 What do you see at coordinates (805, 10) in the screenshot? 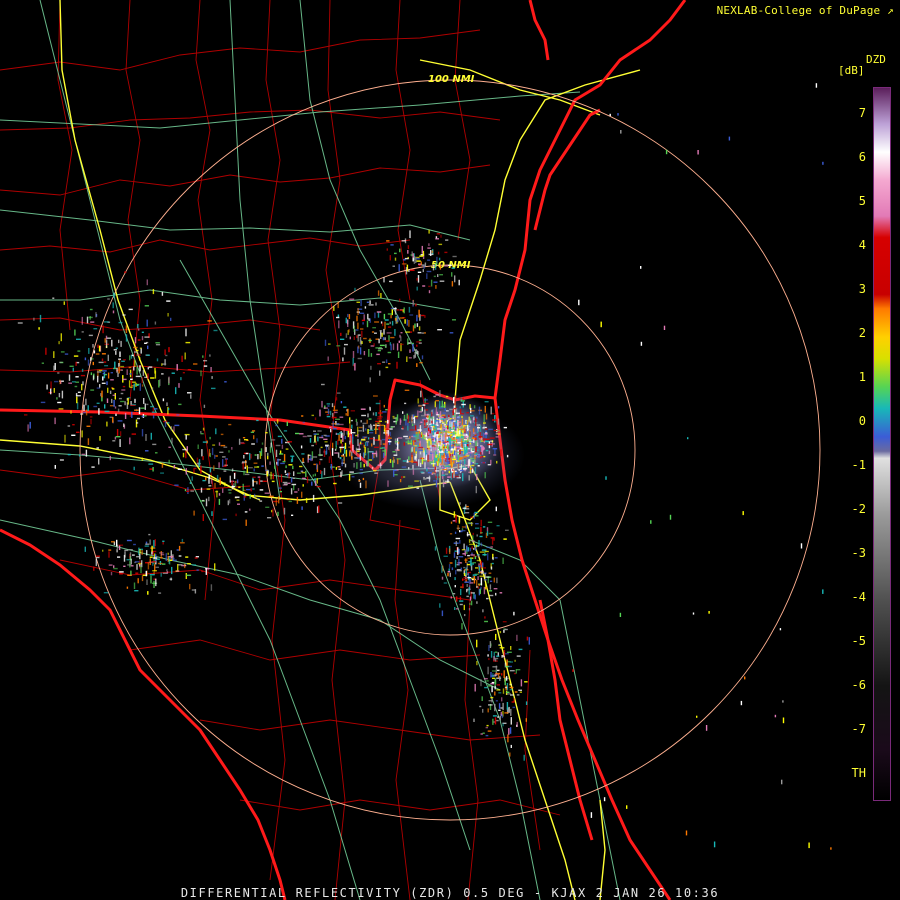
I see `nexlab-credit: NEXLAB-College of DuPage ↗` at bounding box center [805, 10].